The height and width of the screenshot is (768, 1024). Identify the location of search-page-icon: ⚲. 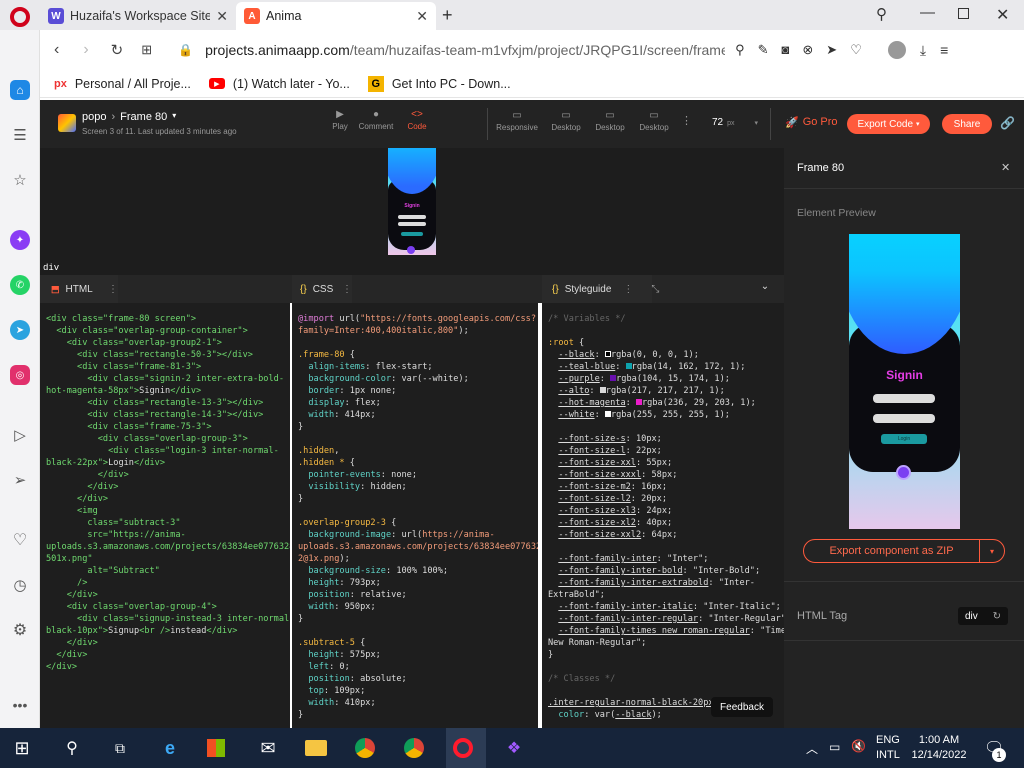
(740, 50).